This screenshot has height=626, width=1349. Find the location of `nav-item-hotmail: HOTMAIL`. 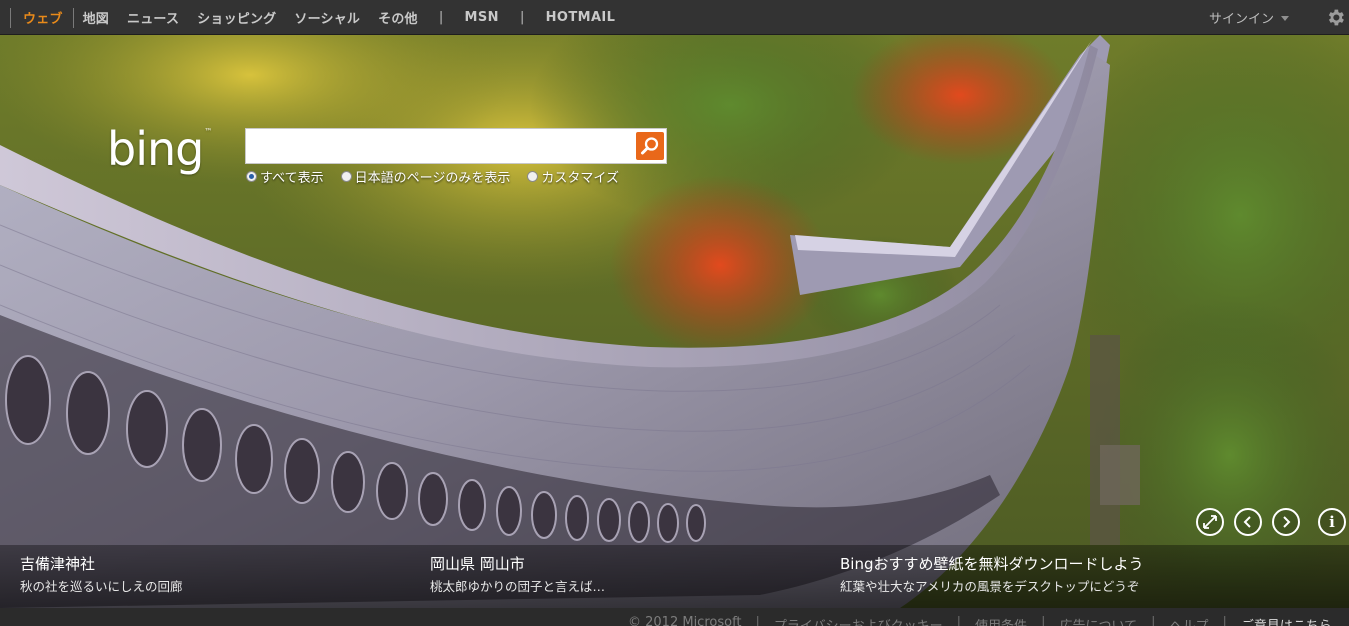

nav-item-hotmail: HOTMAIL is located at coordinates (581, 17).